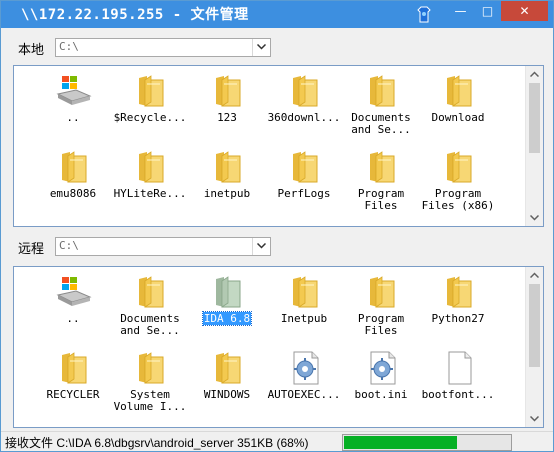  What do you see at coordinates (227, 394) in the screenshot?
I see `file-item-label: WINDOWS` at bounding box center [227, 394].